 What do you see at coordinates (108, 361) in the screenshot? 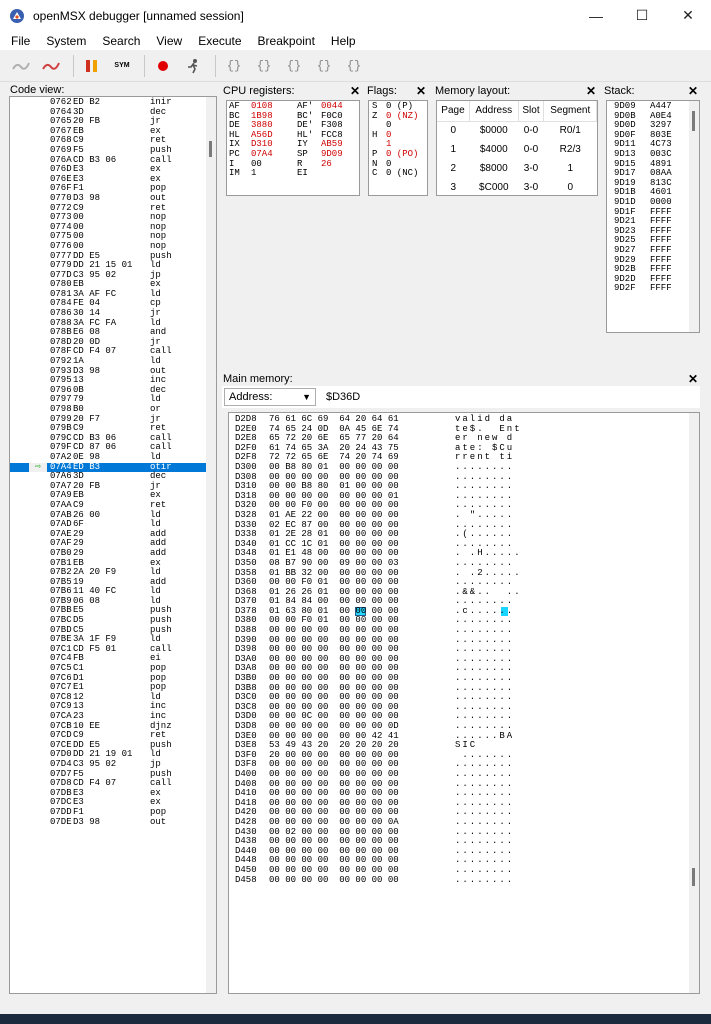
I see `code-row: 0792 1A ld` at bounding box center [108, 361].